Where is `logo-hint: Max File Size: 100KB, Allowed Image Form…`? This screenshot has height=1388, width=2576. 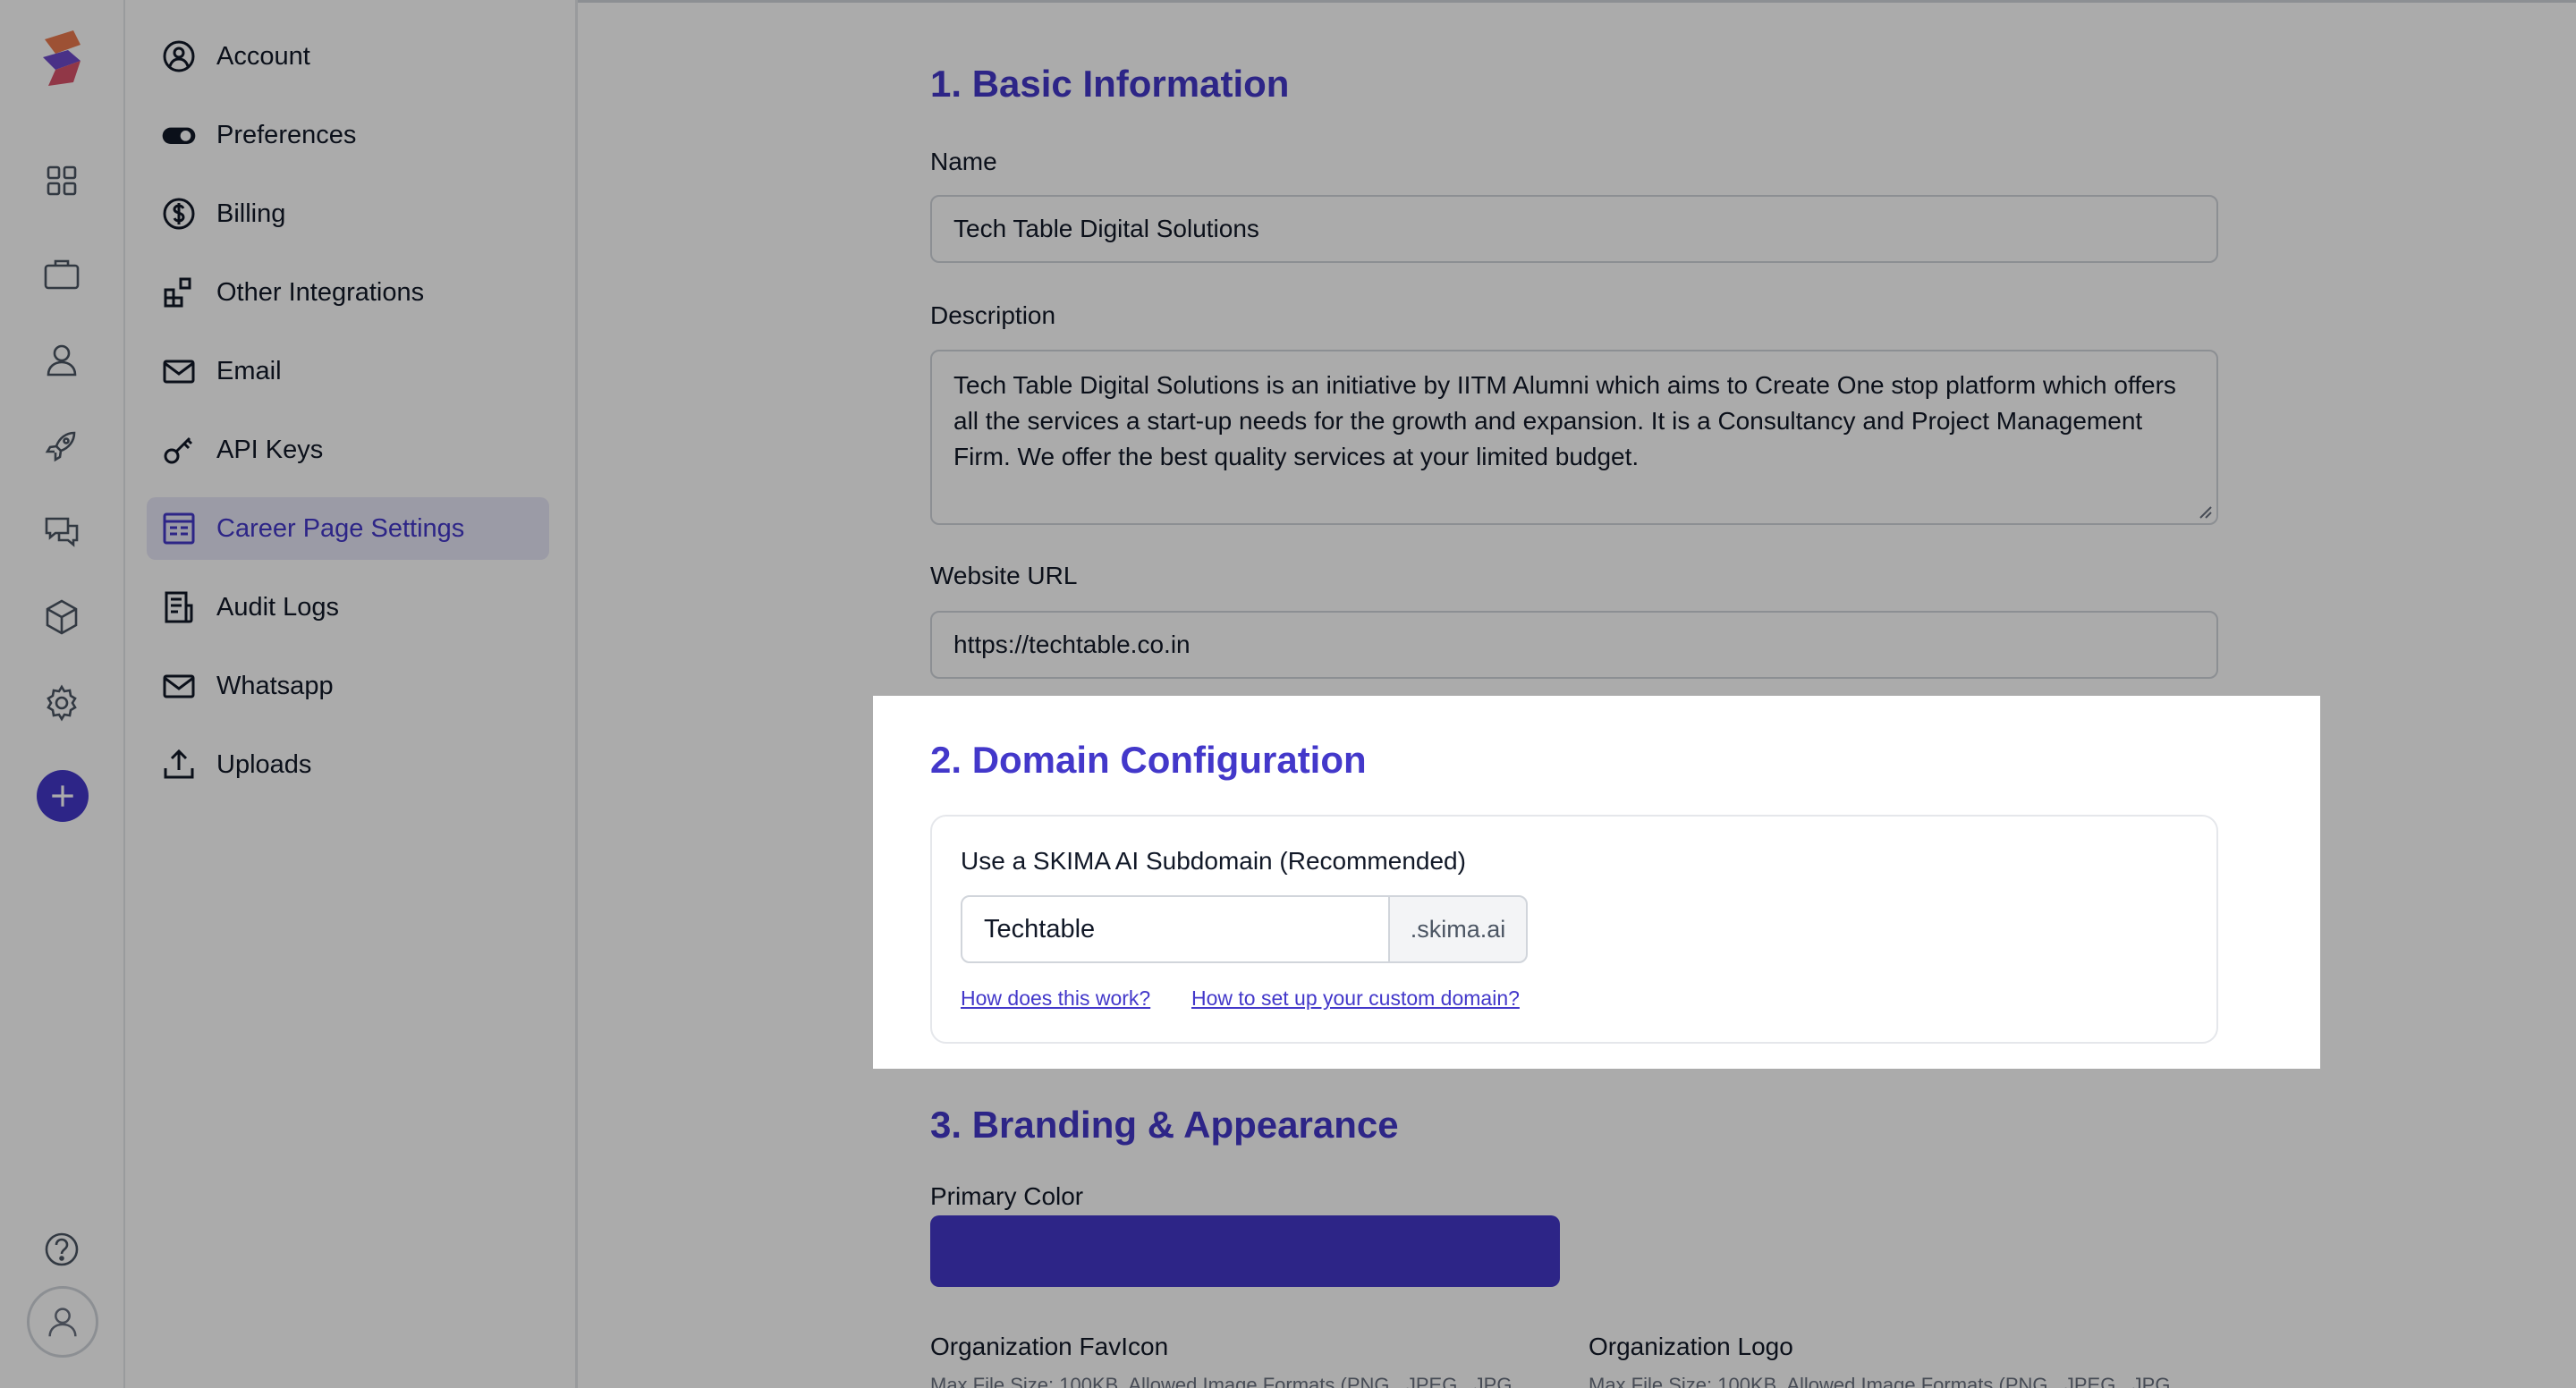
logo-hint: Max File Size: 100KB, Allowed Image Form… is located at coordinates (1880, 1381).